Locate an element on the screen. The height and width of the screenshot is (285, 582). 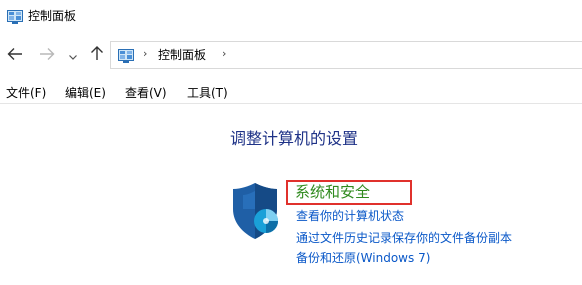
menu-view: 查看(V) is located at coordinates (146, 93).